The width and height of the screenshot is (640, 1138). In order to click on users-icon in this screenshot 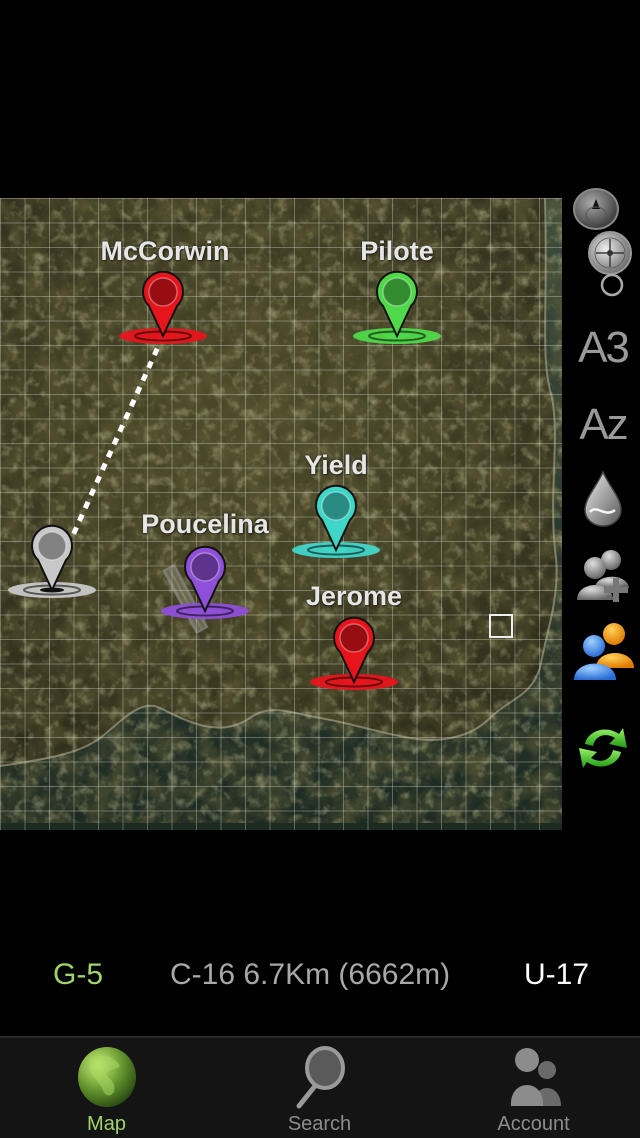, I will do `click(604, 651)`.